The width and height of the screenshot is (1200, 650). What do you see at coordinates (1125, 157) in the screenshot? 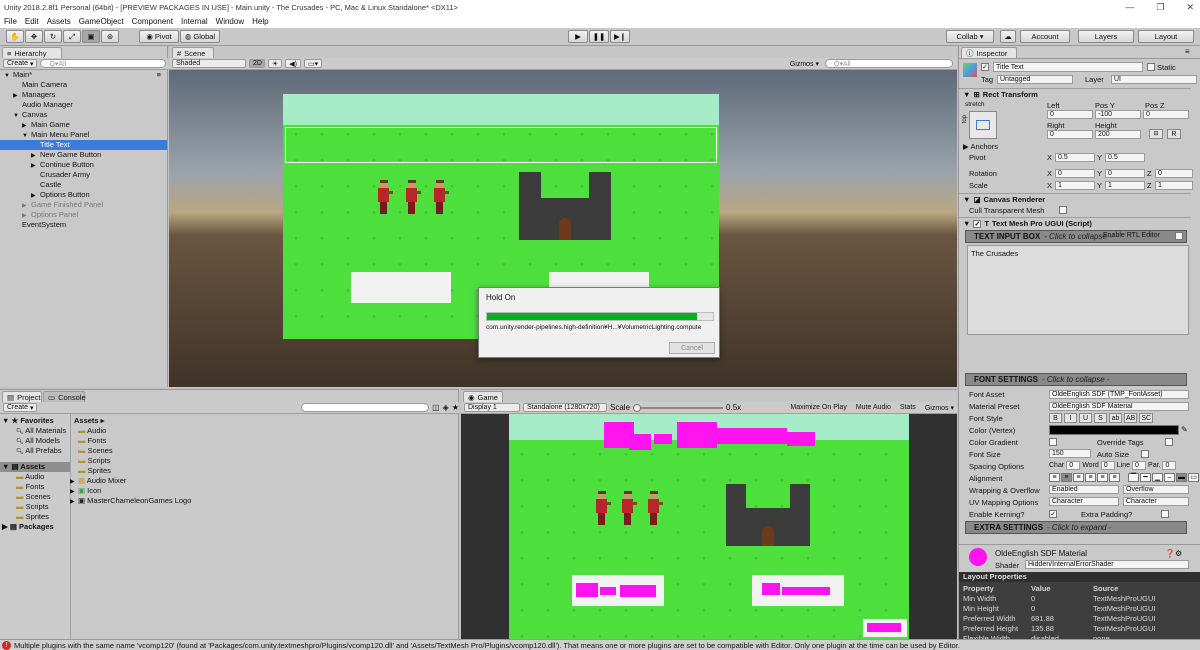
I see `pivot-y-field: 0.5` at bounding box center [1125, 157].